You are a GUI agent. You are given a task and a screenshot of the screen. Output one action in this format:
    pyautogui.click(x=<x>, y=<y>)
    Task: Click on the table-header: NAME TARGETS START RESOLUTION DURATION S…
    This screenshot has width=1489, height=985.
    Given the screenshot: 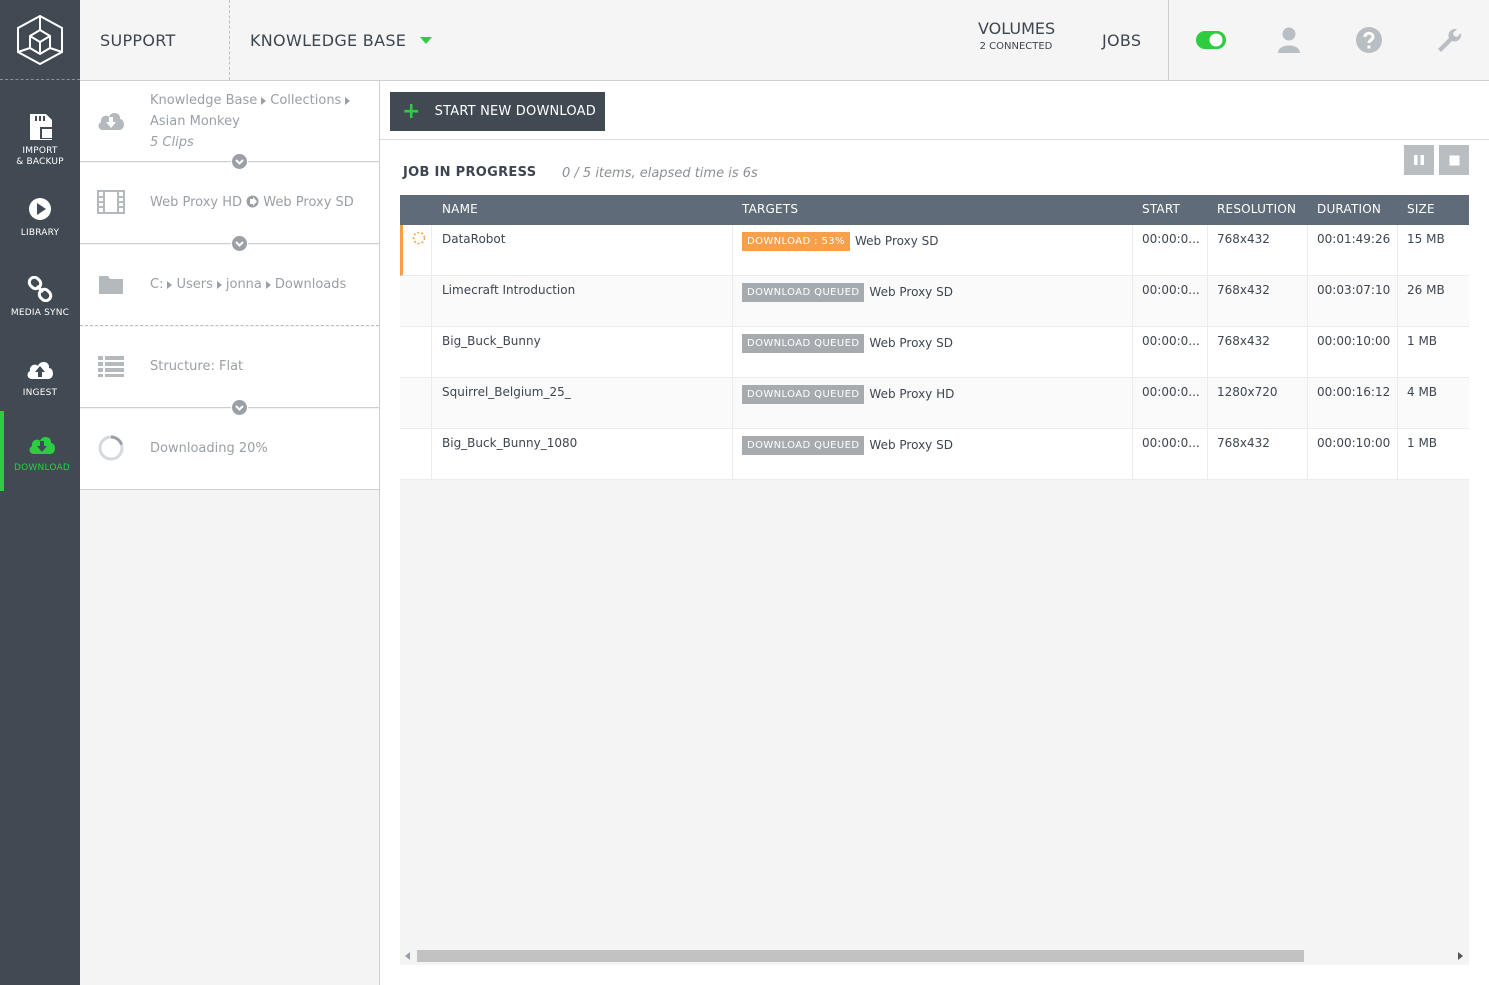 What is the action you would take?
    pyautogui.click(x=934, y=210)
    